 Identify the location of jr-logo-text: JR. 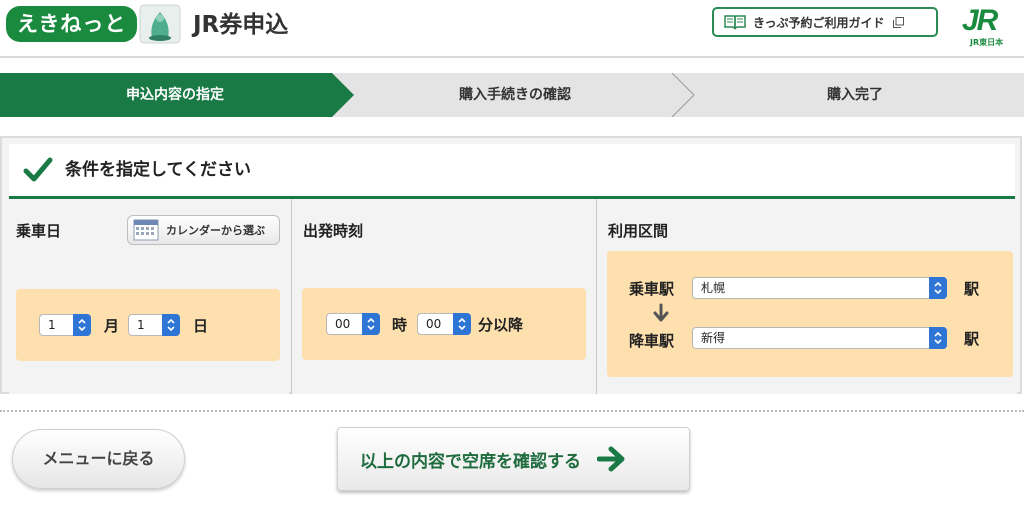
(980, 20).